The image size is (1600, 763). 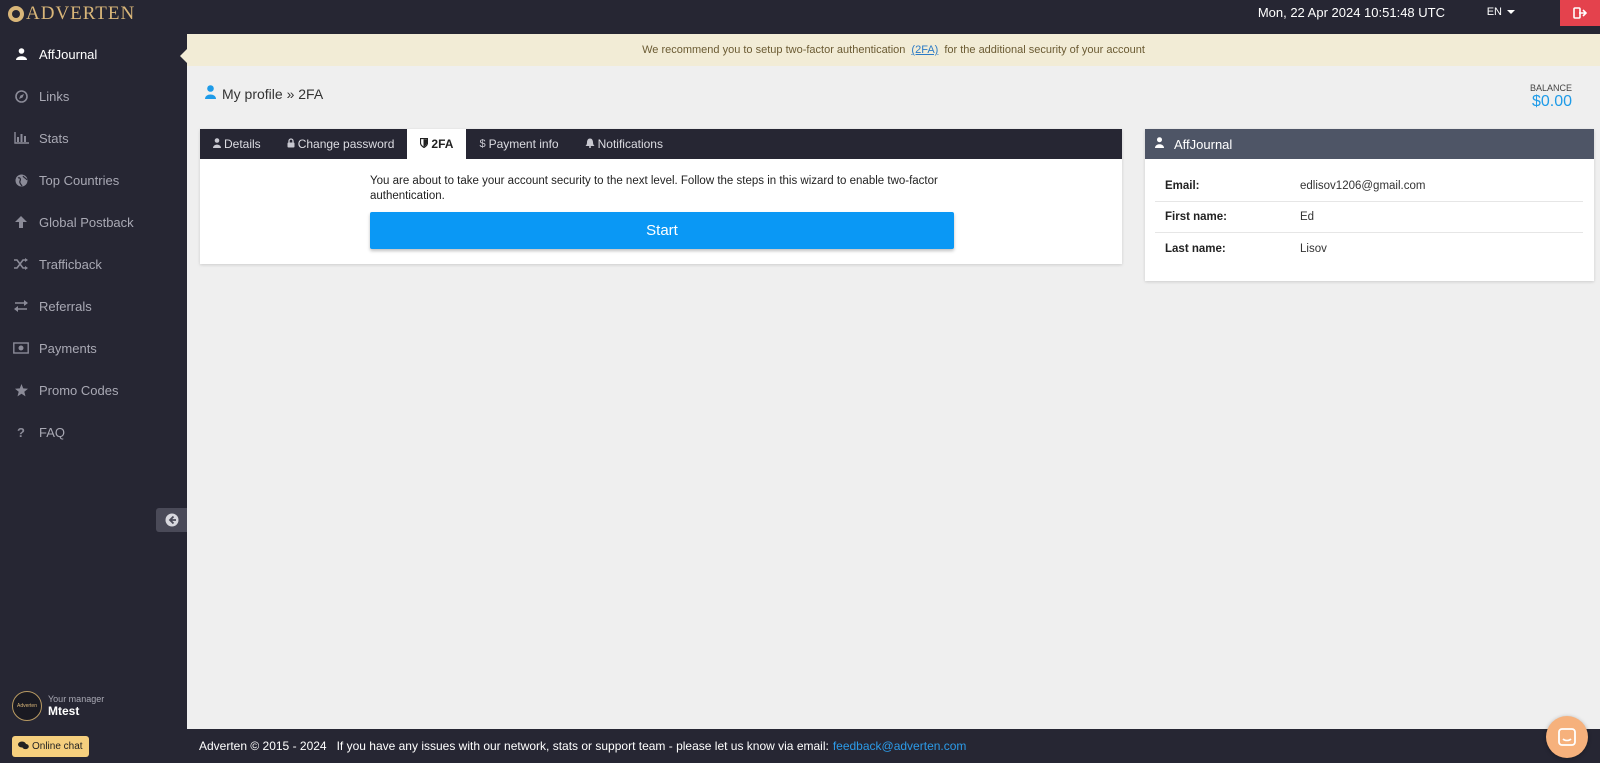 What do you see at coordinates (21, 348) in the screenshot?
I see `money-icon` at bounding box center [21, 348].